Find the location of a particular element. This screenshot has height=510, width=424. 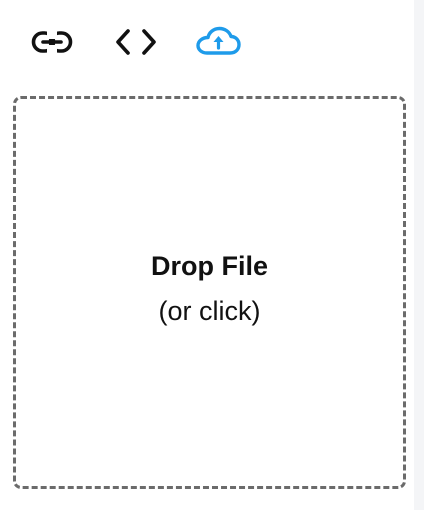

code-icon is located at coordinates (136, 42).